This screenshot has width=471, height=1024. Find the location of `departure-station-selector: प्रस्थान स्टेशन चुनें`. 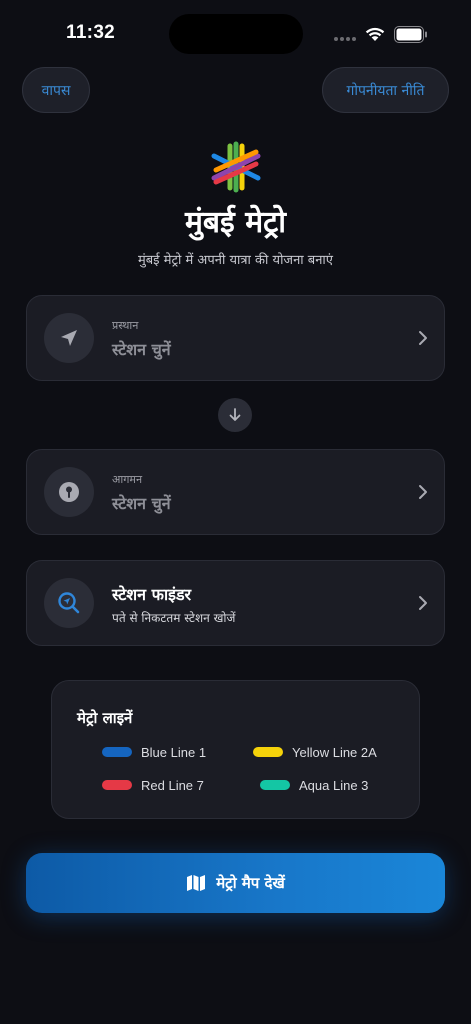

departure-station-selector: प्रस्थान स्टेशन चुनें is located at coordinates (235, 338).